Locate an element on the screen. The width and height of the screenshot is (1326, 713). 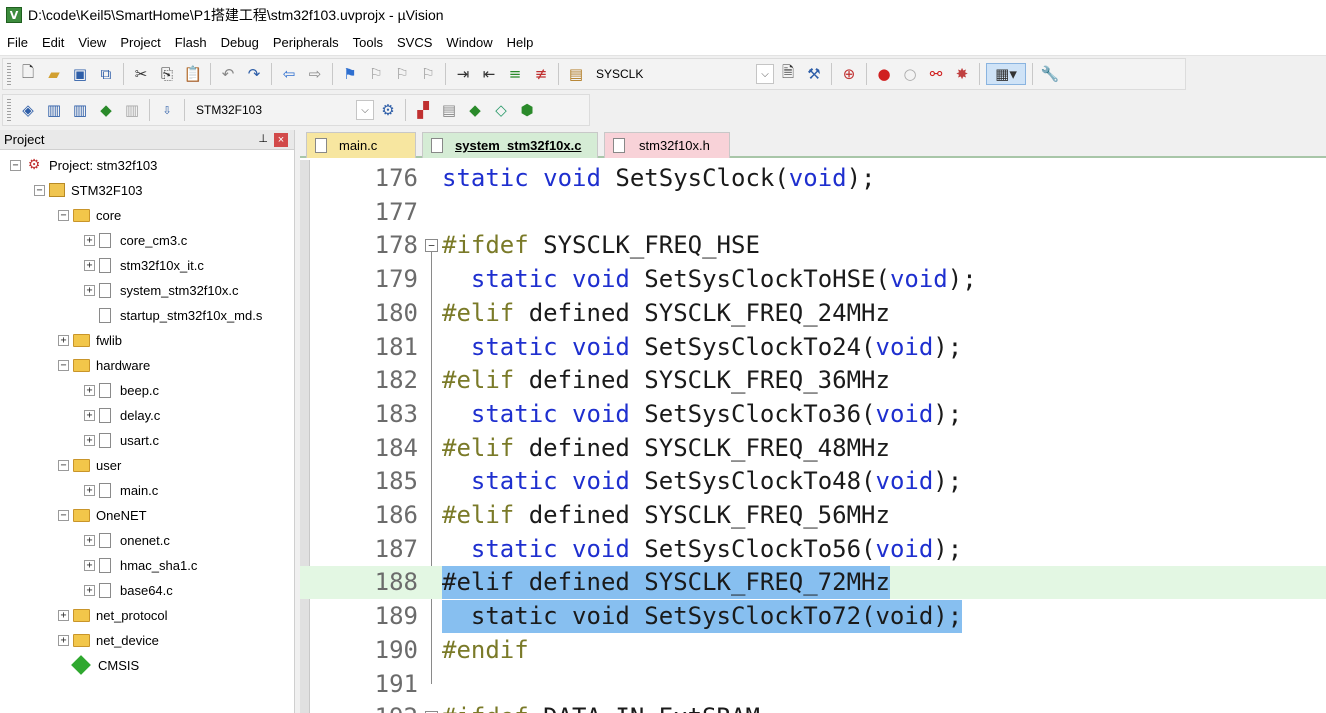
redo-icon: ↷ is located at coordinates (254, 74).